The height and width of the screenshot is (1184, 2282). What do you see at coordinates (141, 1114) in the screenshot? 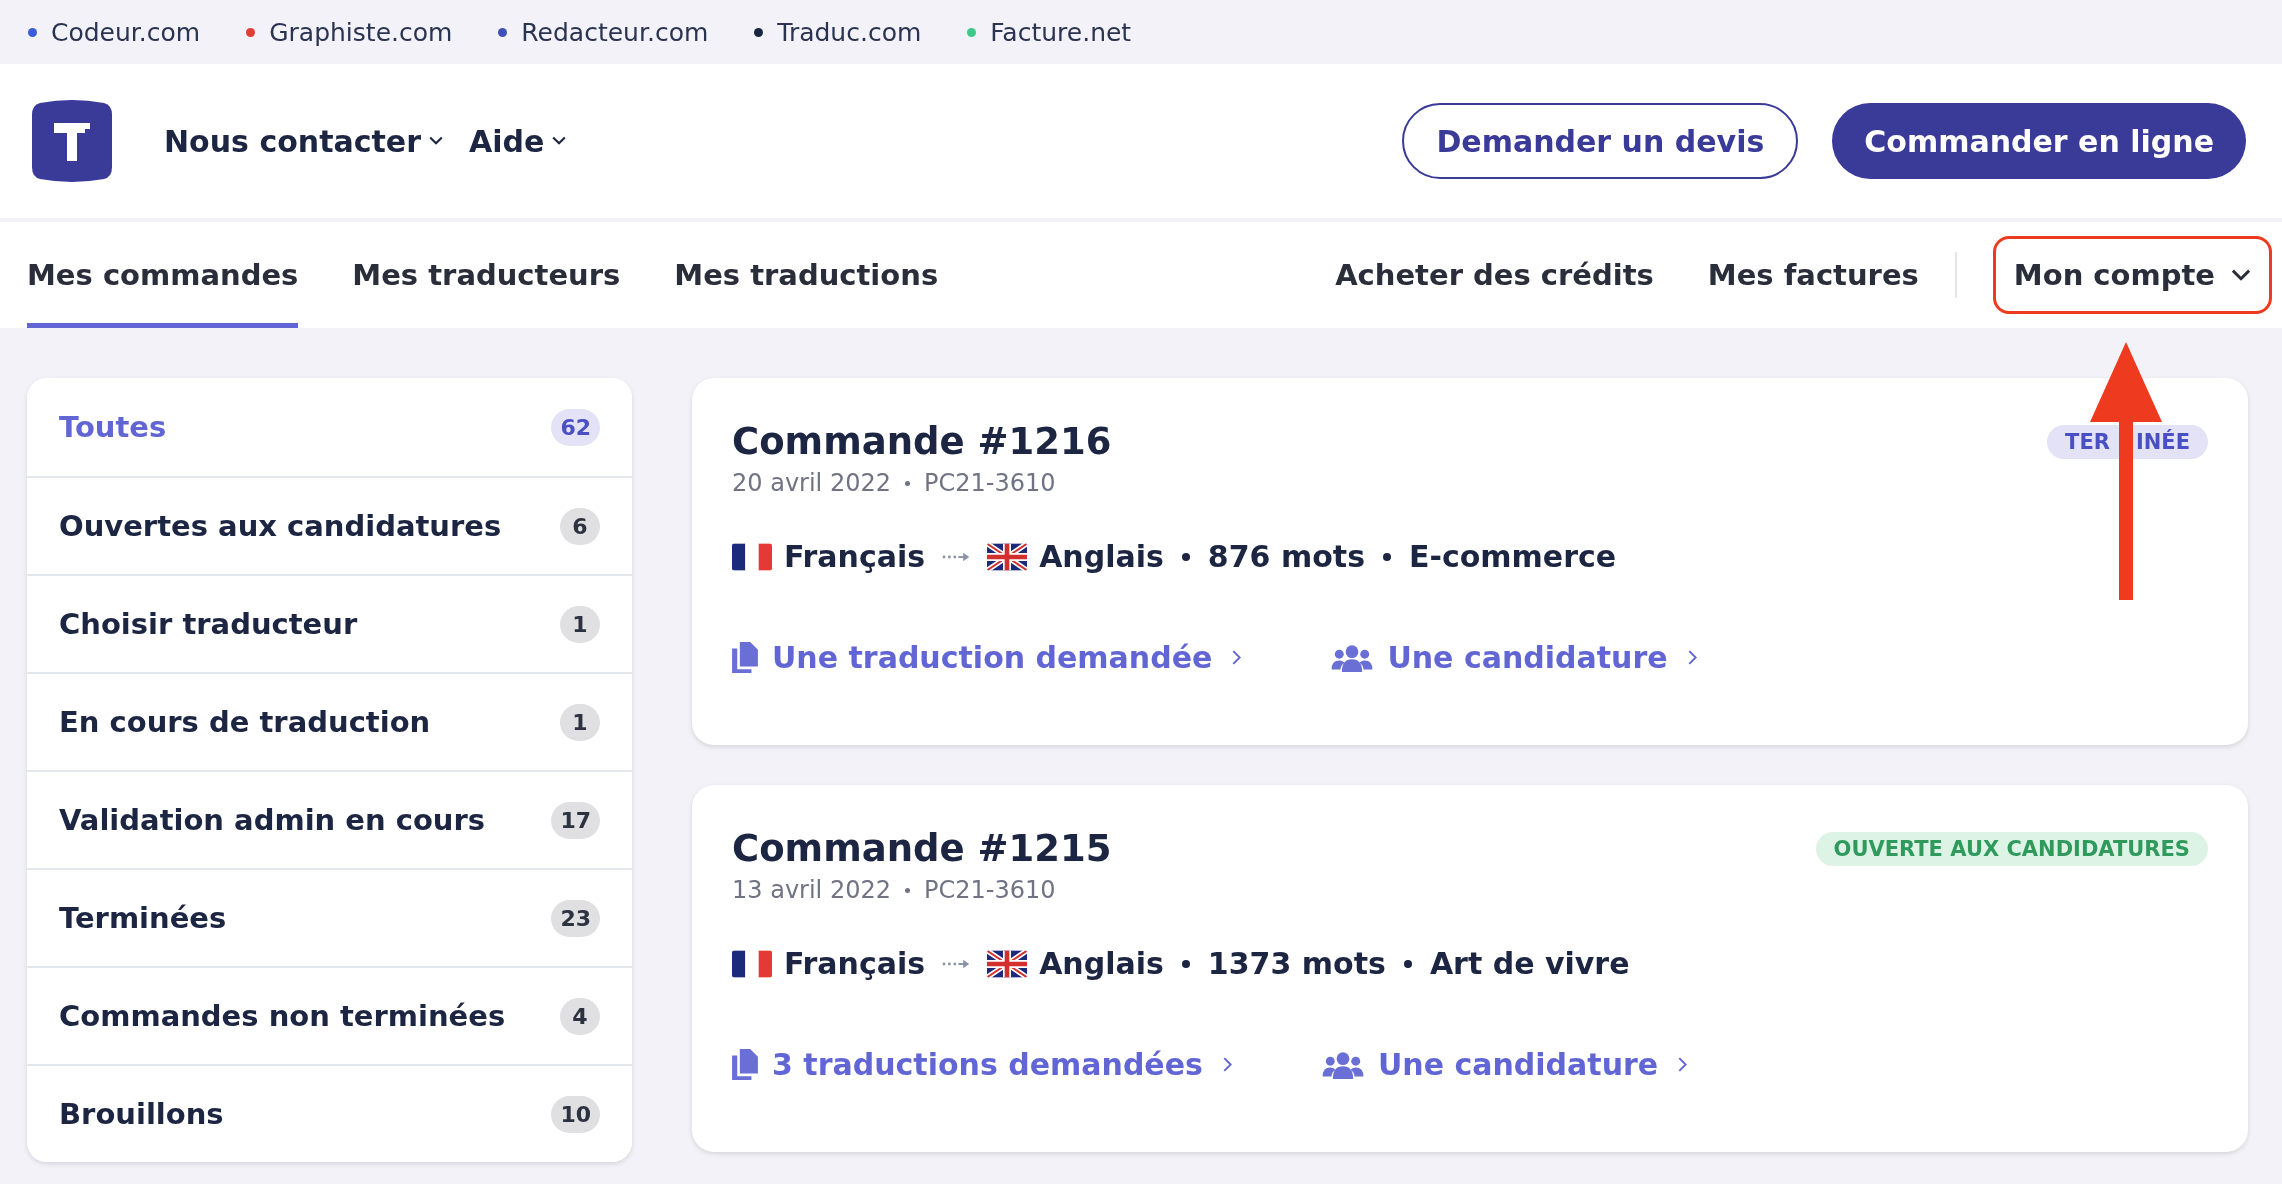
I see `filter-label: Brouillons` at bounding box center [141, 1114].